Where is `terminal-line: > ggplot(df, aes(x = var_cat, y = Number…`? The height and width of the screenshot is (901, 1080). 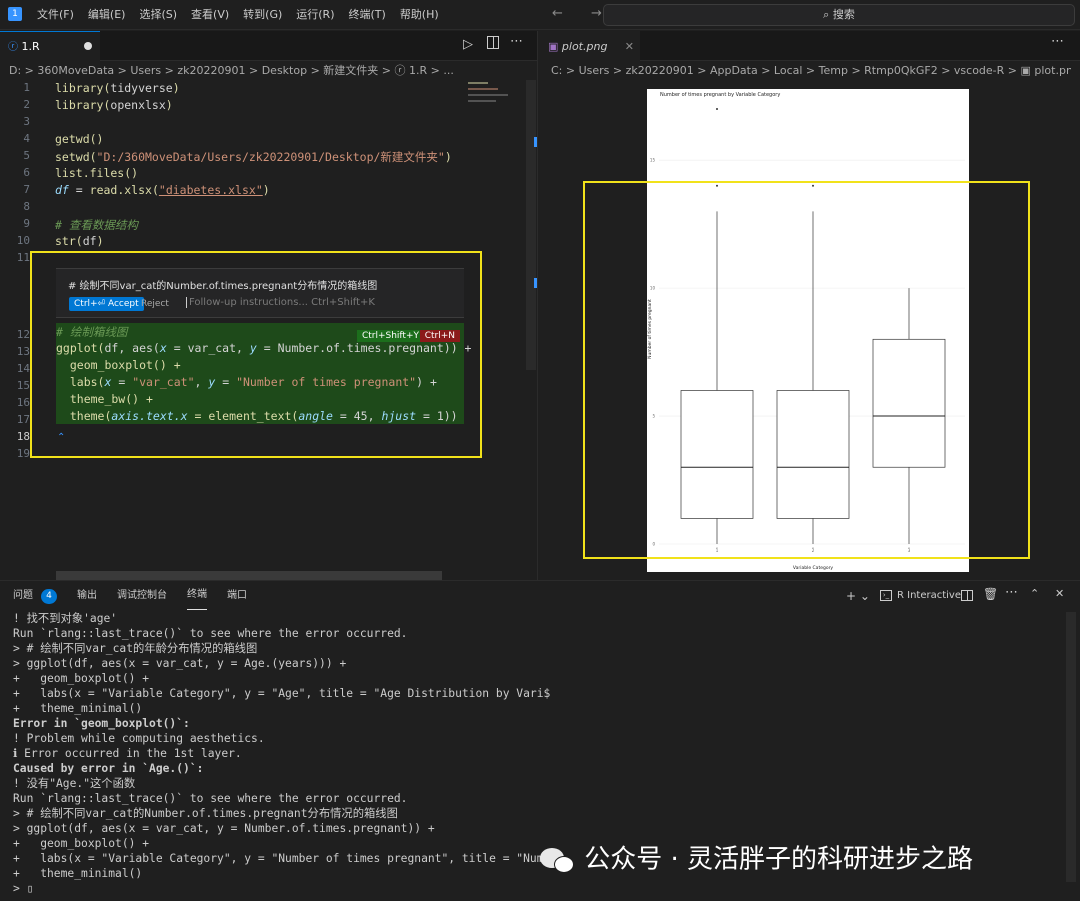
terminal-line: > ggplot(df, aes(x = var_cat, y = Number… is located at coordinates (224, 828).